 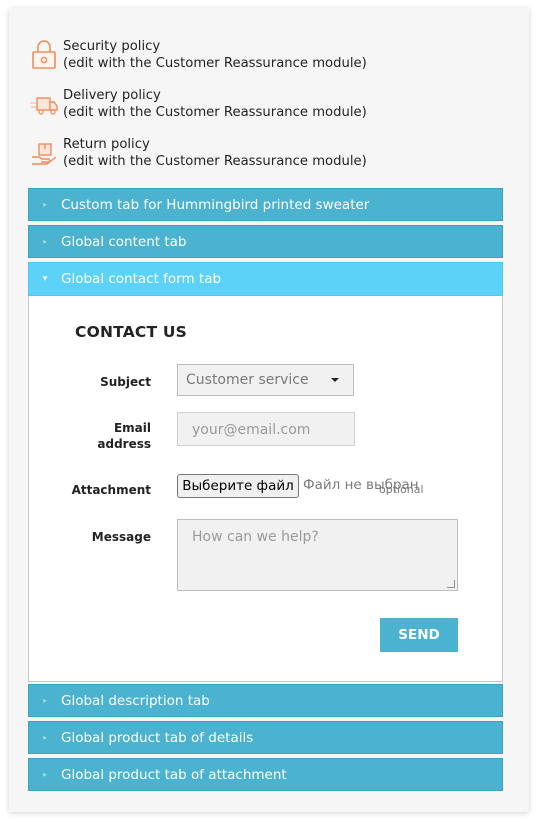 I want to click on subject-select-value: Customer service, so click(x=247, y=380).